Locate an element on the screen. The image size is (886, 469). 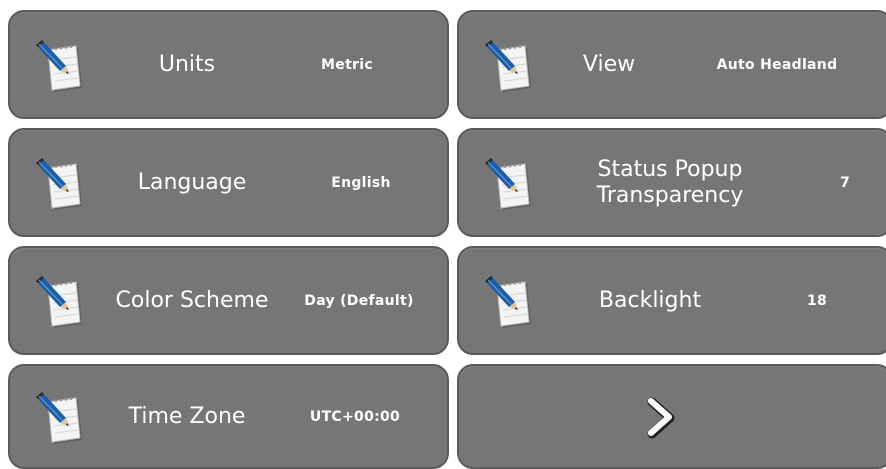
backlight-setting-button: Backlight 18 is located at coordinates (671, 300).